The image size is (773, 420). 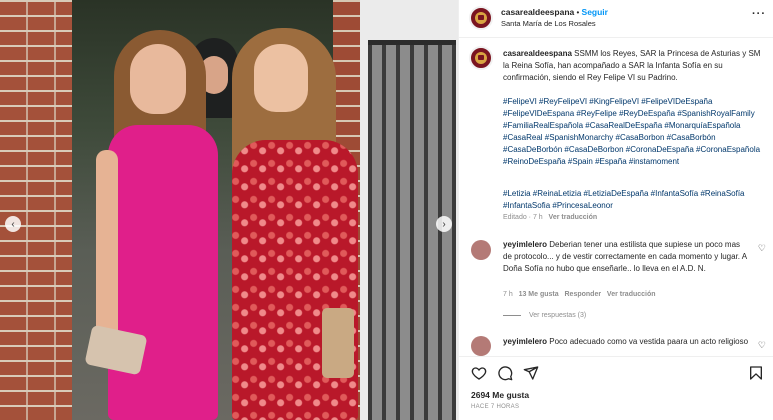 What do you see at coordinates (756, 373) in the screenshot?
I see `bookmark-icon` at bounding box center [756, 373].